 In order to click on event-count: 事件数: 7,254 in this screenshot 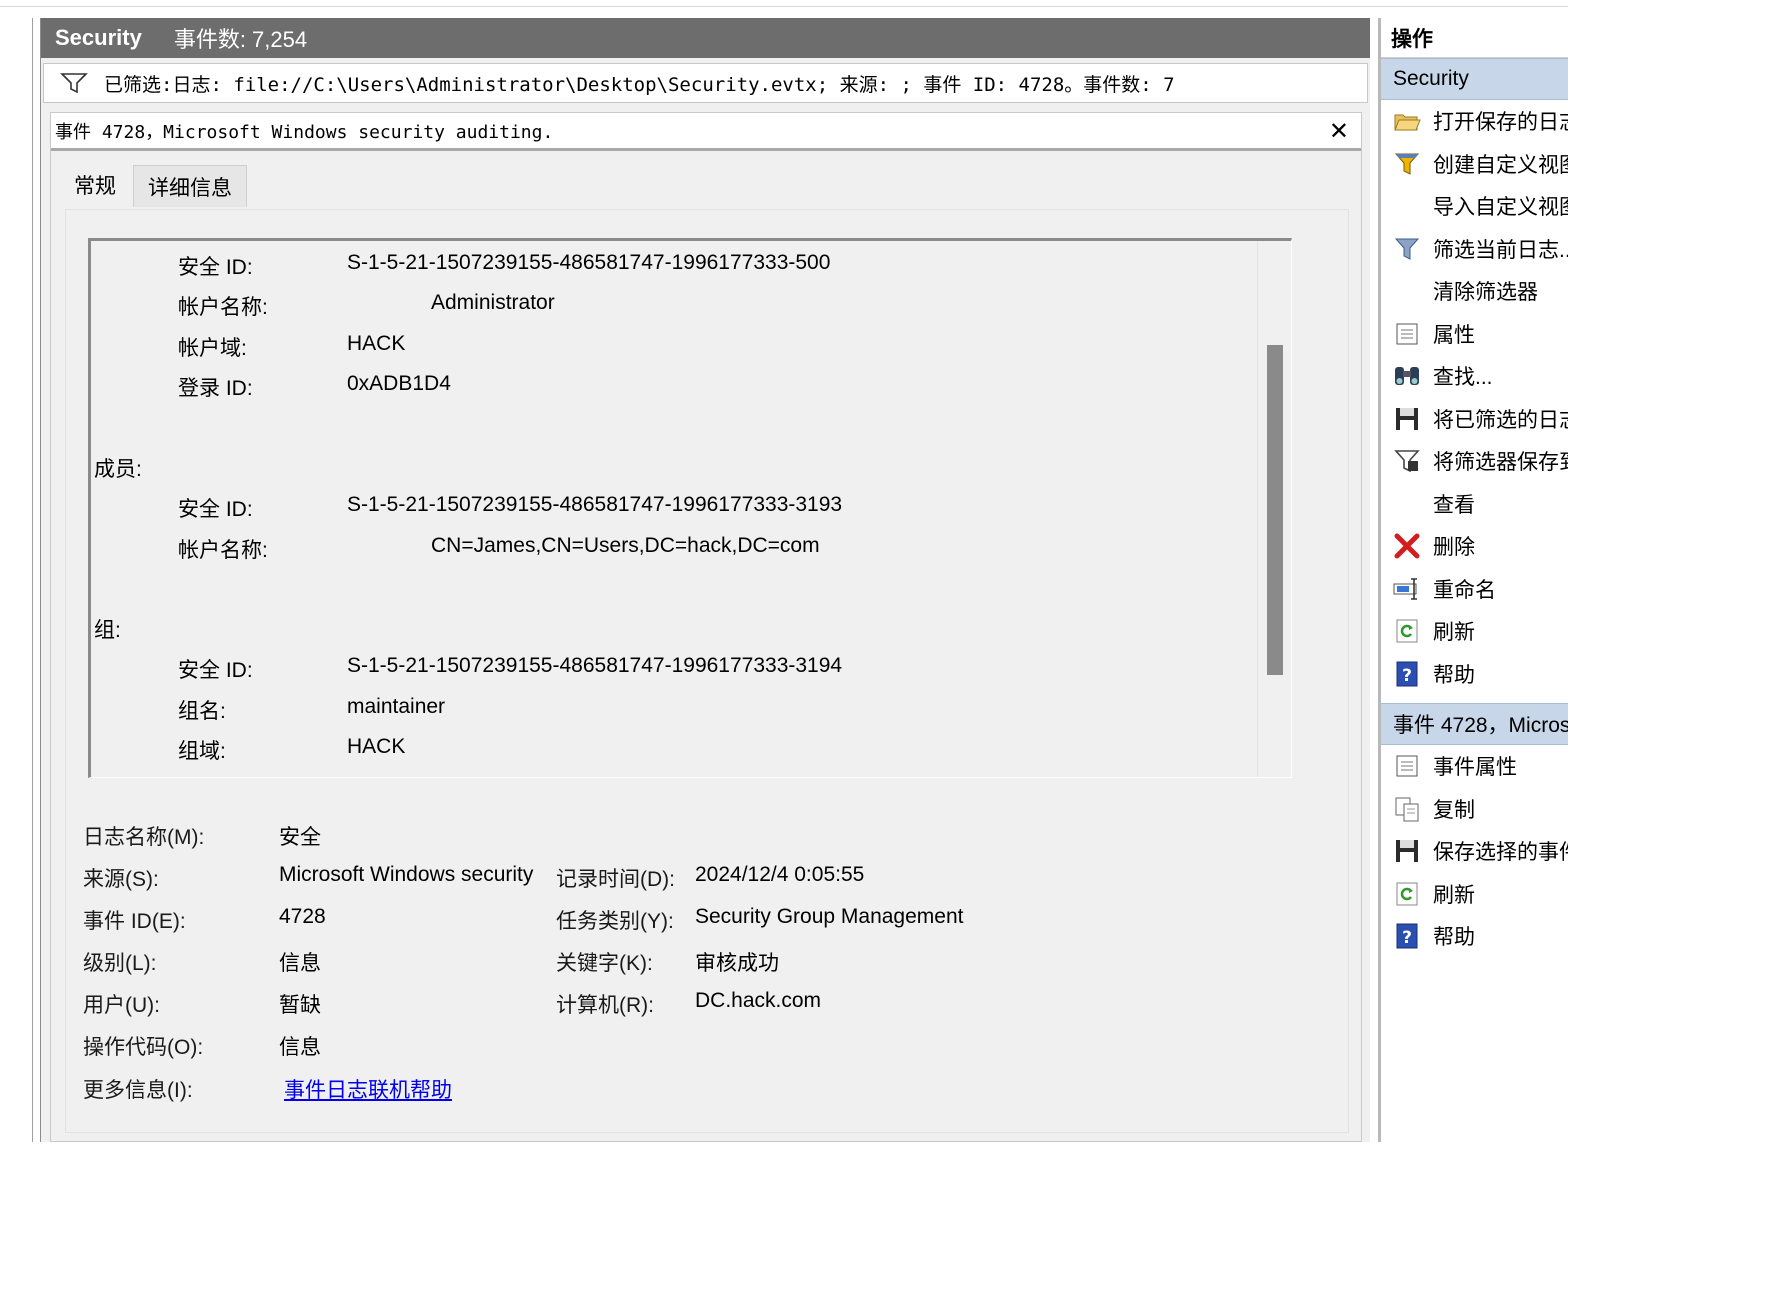, I will do `click(240, 39)`.